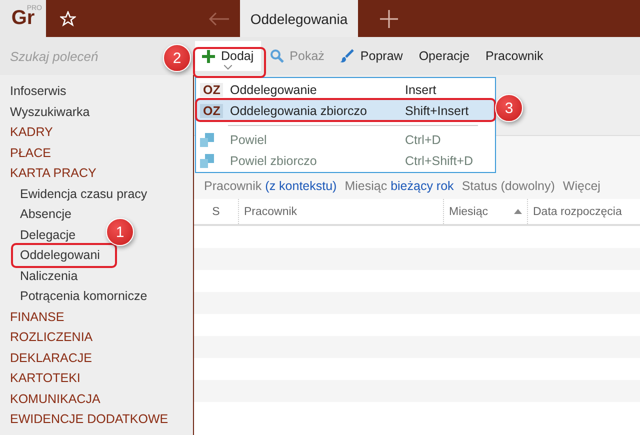  What do you see at coordinates (514, 56) in the screenshot?
I see `toolbar-button: Pracownik` at bounding box center [514, 56].